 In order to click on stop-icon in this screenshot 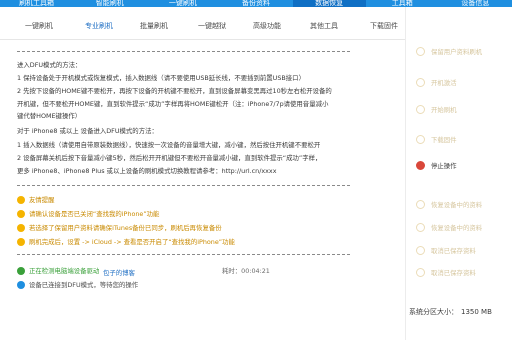, I will do `click(420, 165)`.